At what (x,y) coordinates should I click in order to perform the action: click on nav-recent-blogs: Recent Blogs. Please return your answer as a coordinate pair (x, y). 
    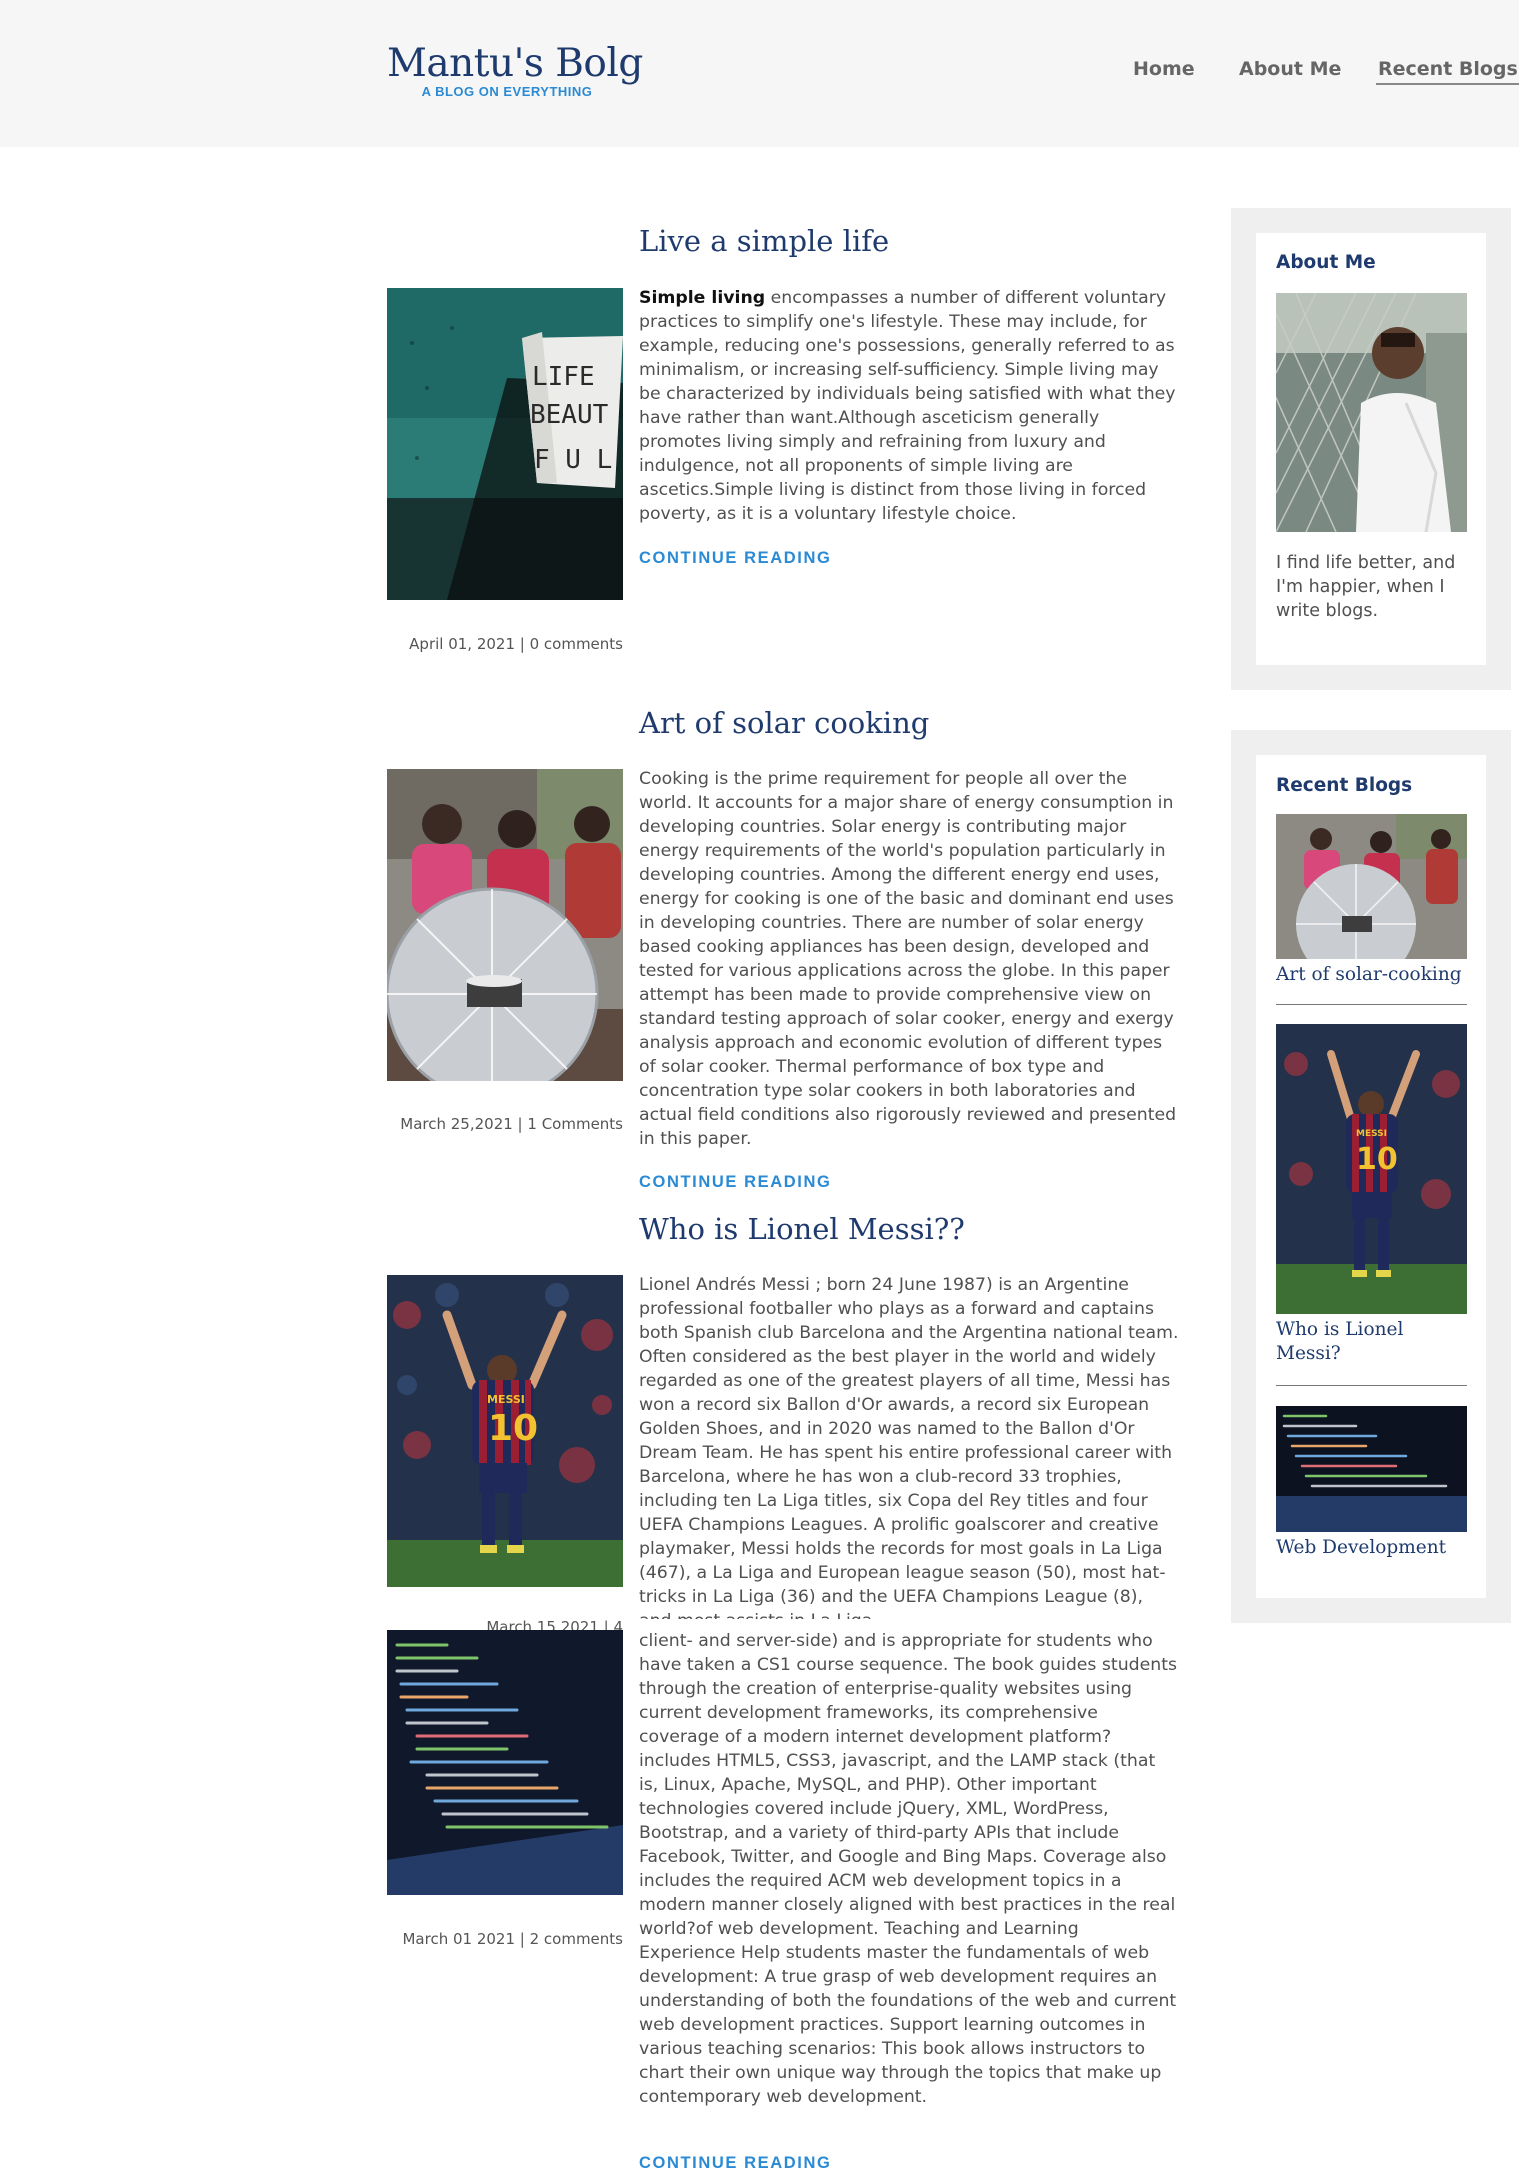
    Looking at the image, I should click on (1447, 71).